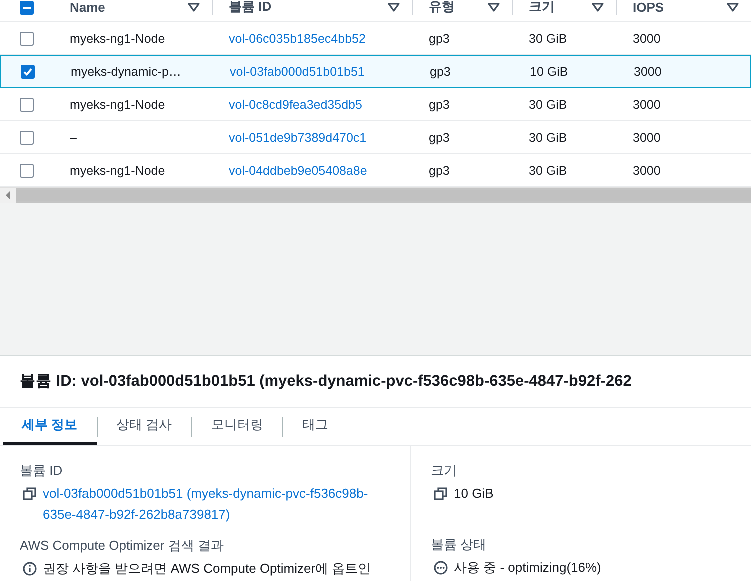 Image resolution: width=751 pixels, height=581 pixels. Describe the element at coordinates (549, 71) in the screenshot. I see `table-cell: 10 GiB` at that location.